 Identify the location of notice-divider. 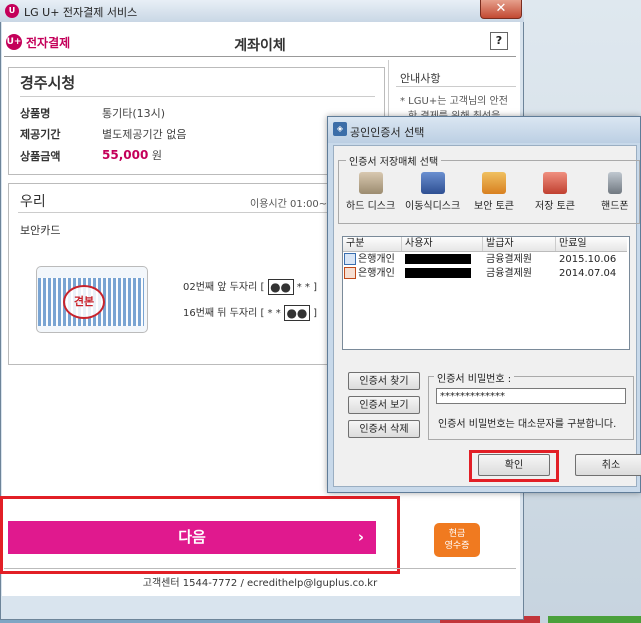
(456, 86).